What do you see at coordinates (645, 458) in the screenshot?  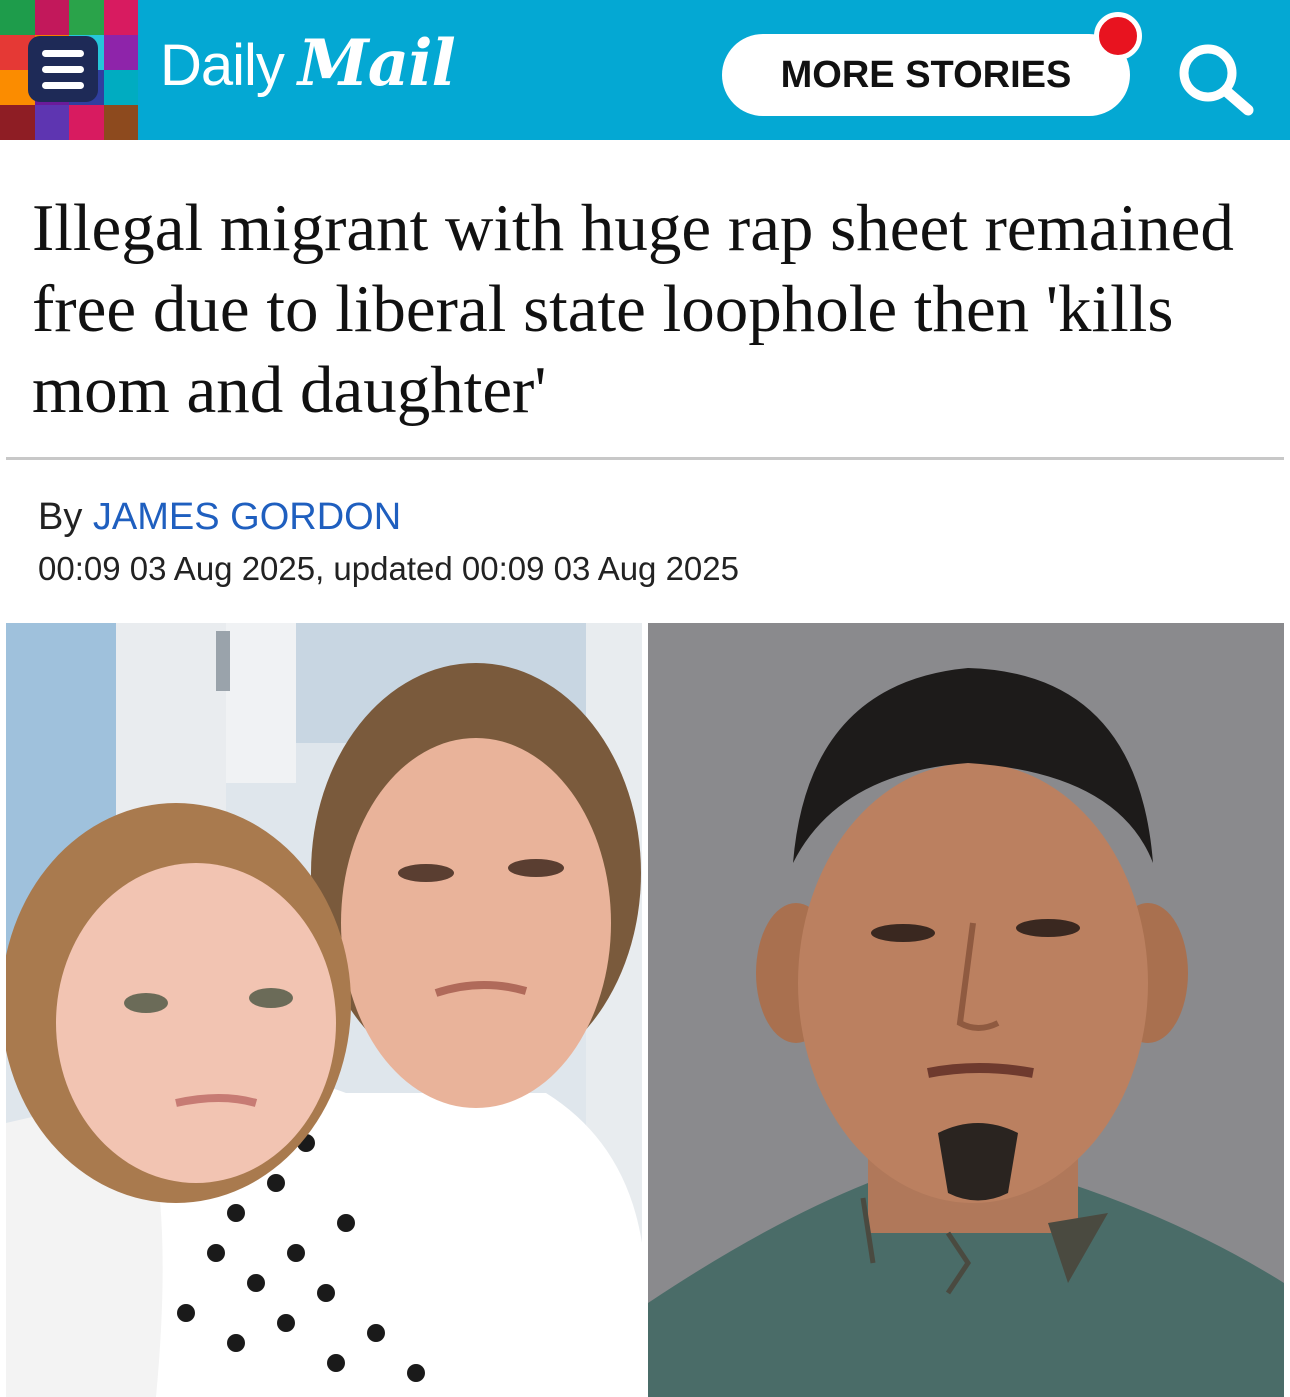 I see `headline-divider` at bounding box center [645, 458].